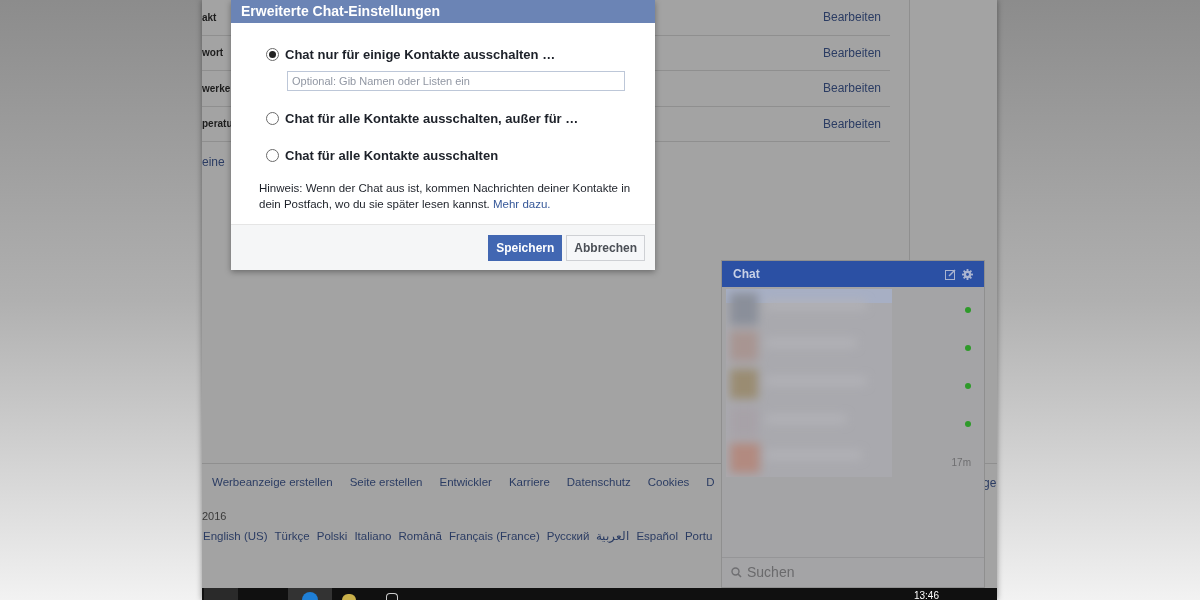  I want to click on app-icon, so click(392, 596).